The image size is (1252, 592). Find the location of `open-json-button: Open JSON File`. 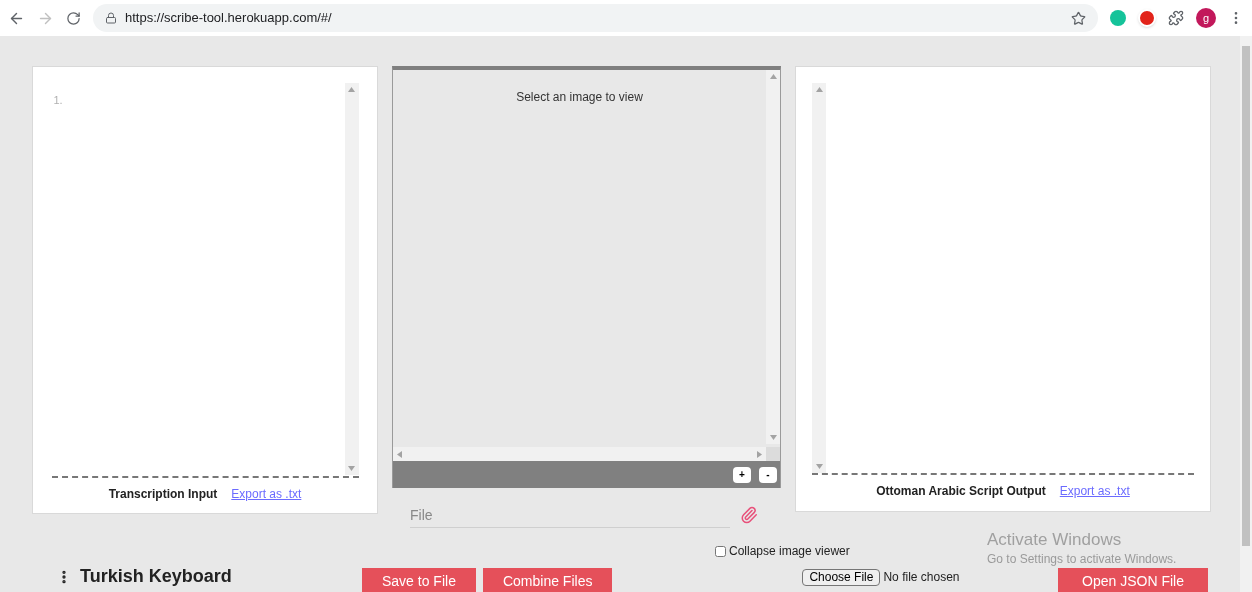

open-json-button: Open JSON File is located at coordinates (1133, 580).